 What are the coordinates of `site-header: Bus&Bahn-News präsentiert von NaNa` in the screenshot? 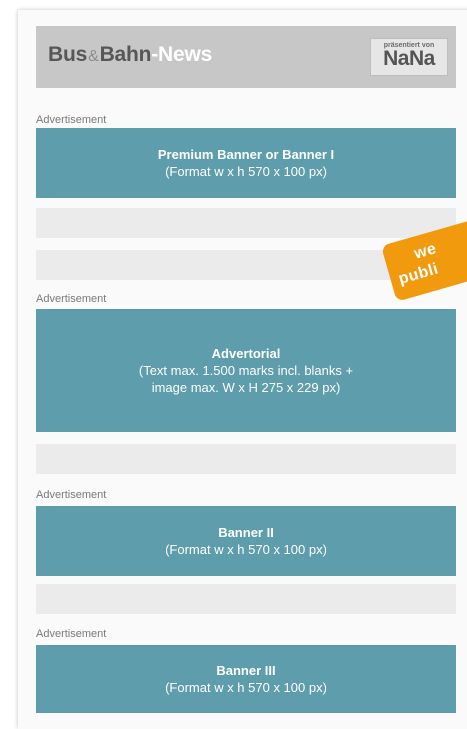 It's located at (246, 57).